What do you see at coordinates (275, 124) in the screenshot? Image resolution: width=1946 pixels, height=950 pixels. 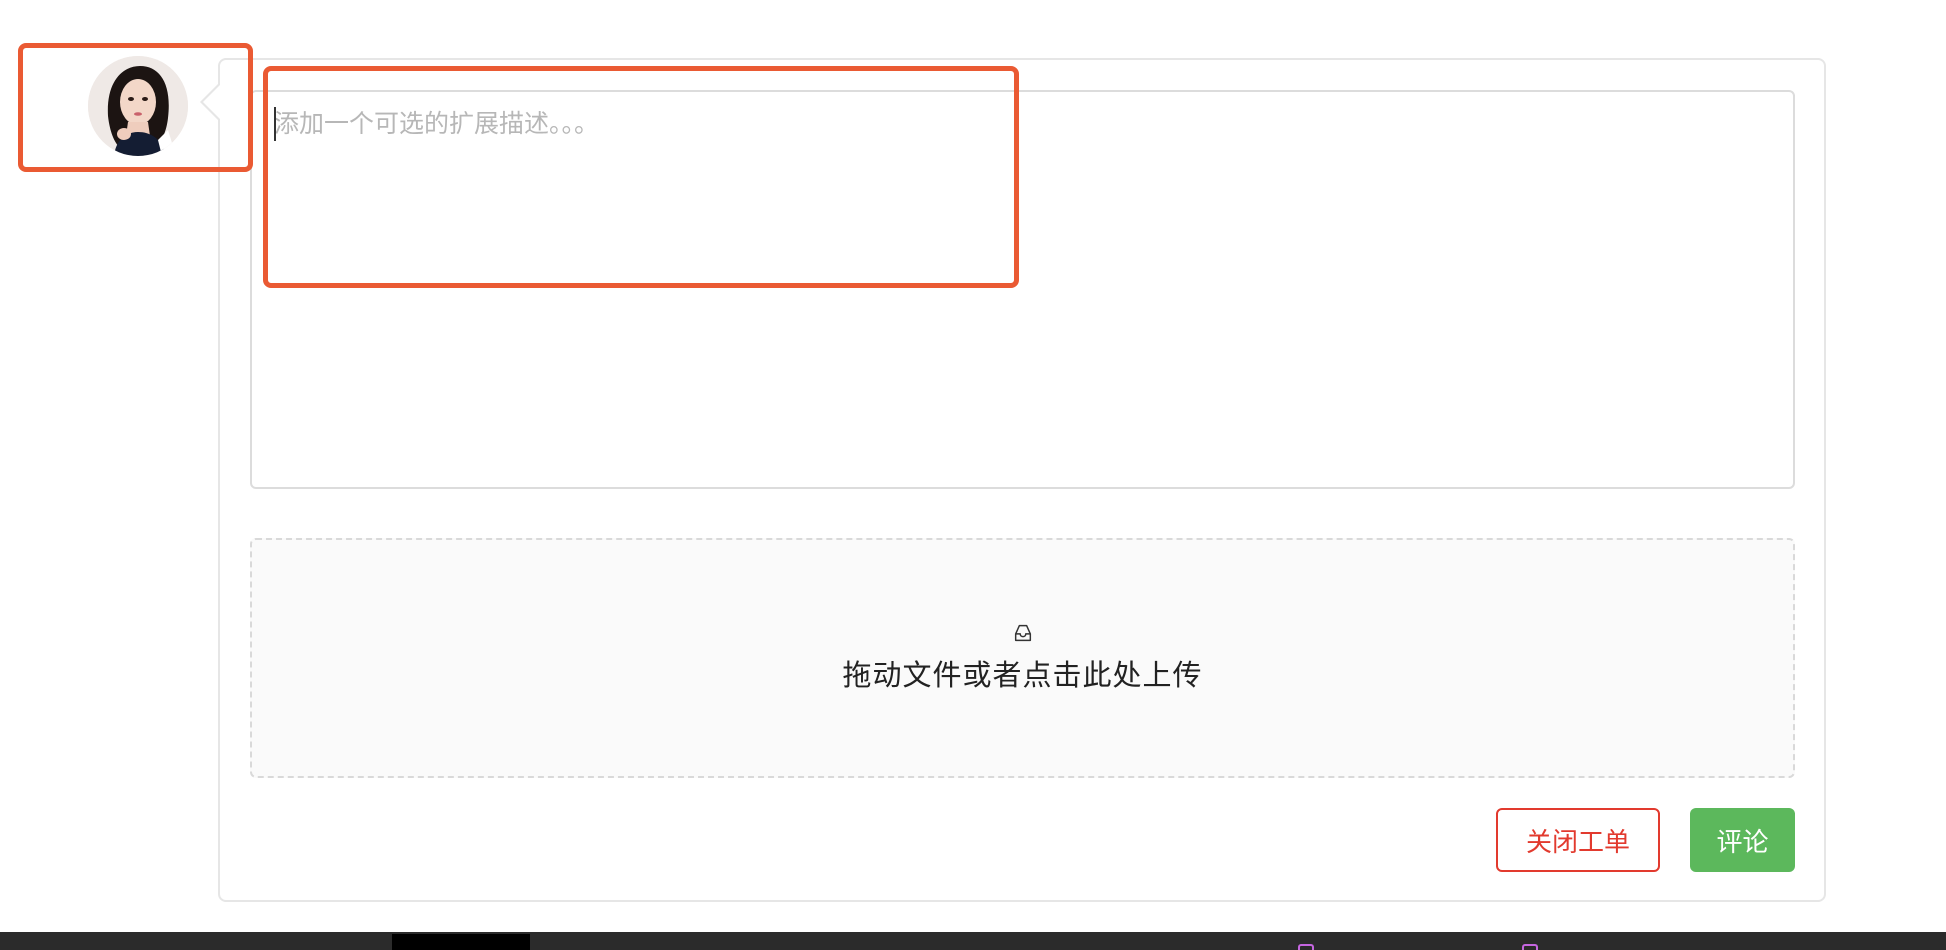 I see `text-cursor` at bounding box center [275, 124].